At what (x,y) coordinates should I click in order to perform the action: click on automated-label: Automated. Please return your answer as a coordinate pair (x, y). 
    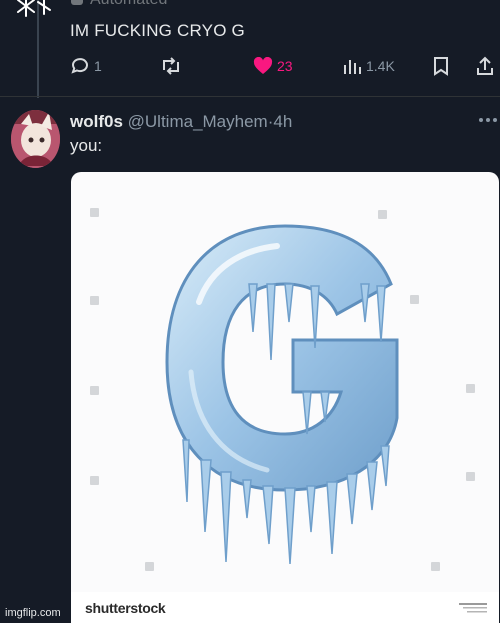
    Looking at the image, I should click on (118, 4).